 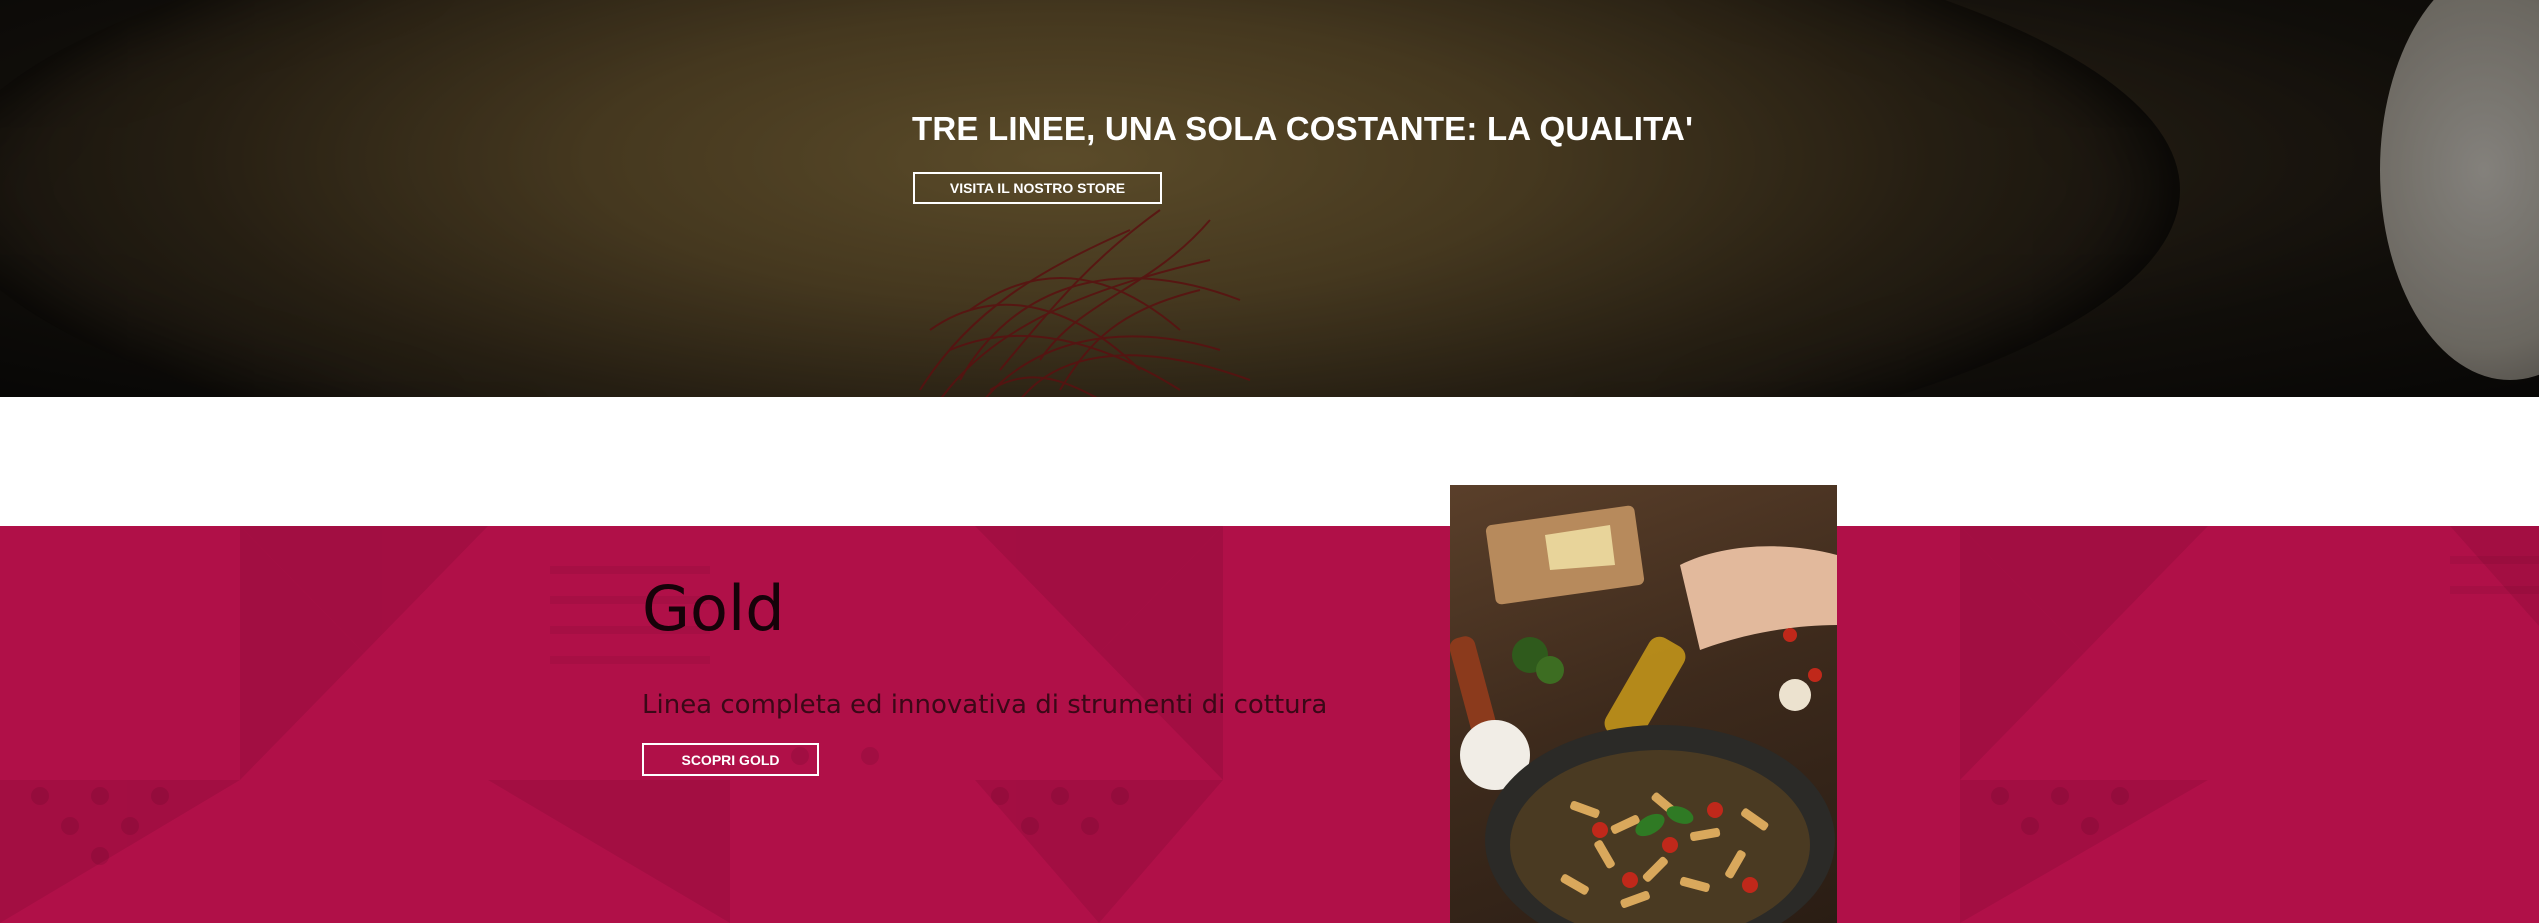 What do you see at coordinates (730, 759) in the screenshot?
I see `discover-gold-button: SCOPRI GOLD` at bounding box center [730, 759].